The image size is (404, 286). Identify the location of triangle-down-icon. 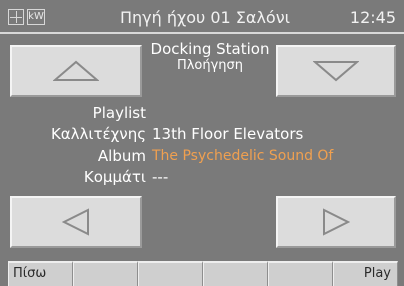
(336, 71).